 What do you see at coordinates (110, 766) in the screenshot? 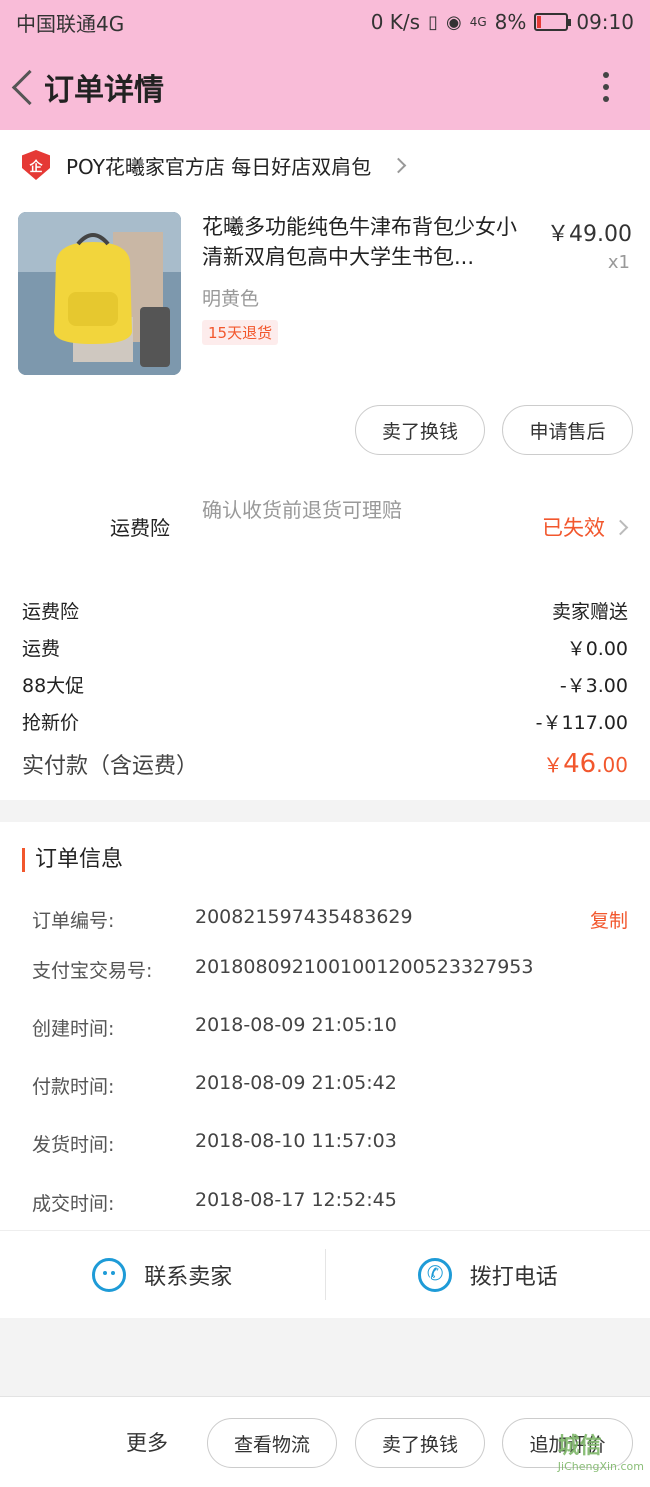
I see `total-paid-label: 实付款（含运费）` at bounding box center [110, 766].